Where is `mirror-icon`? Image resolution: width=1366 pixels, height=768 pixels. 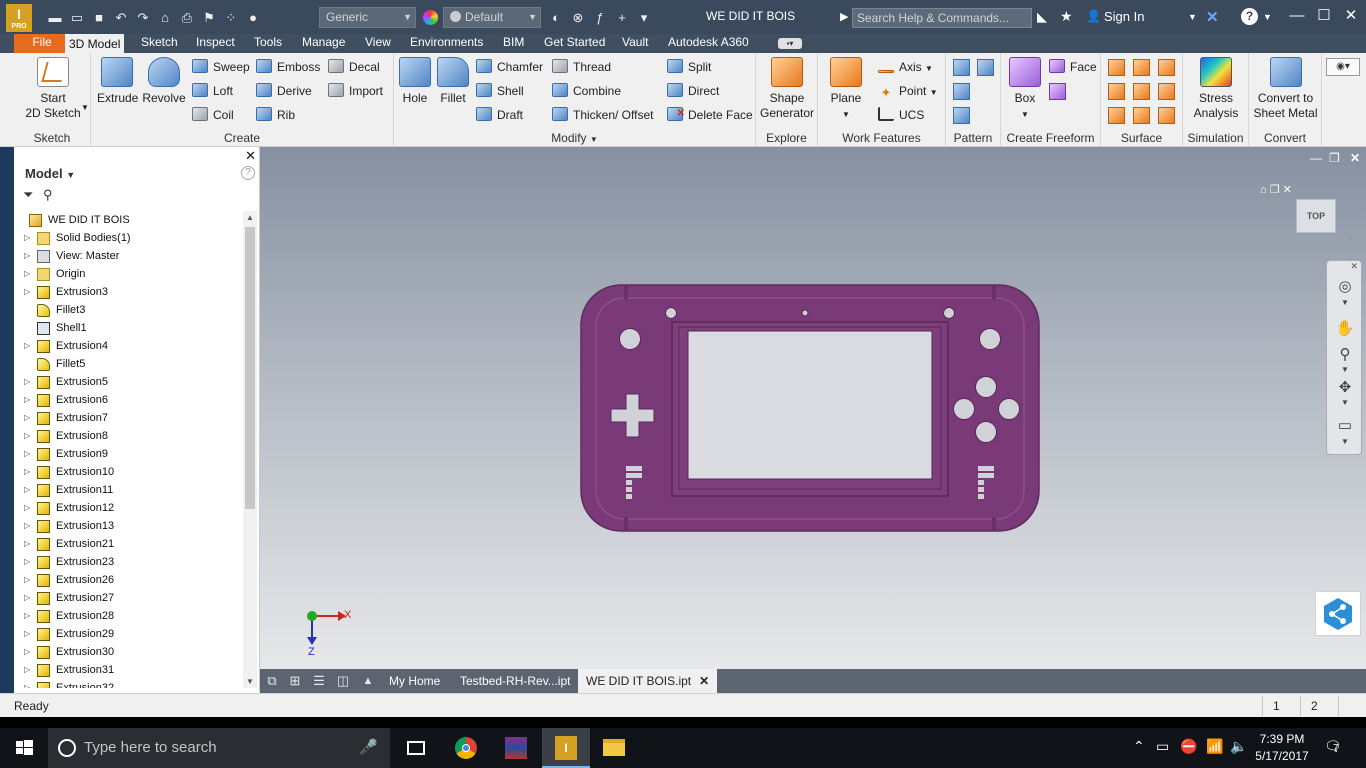
mirror-icon is located at coordinates (985, 67).